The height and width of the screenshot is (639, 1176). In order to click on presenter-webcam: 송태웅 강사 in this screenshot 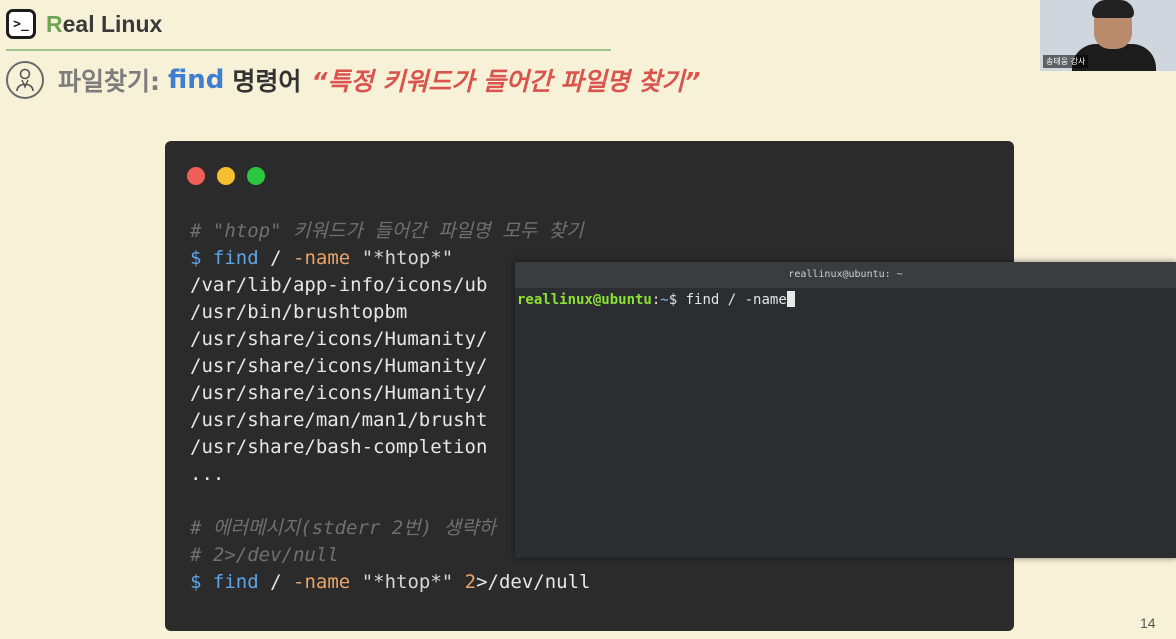, I will do `click(1108, 35)`.